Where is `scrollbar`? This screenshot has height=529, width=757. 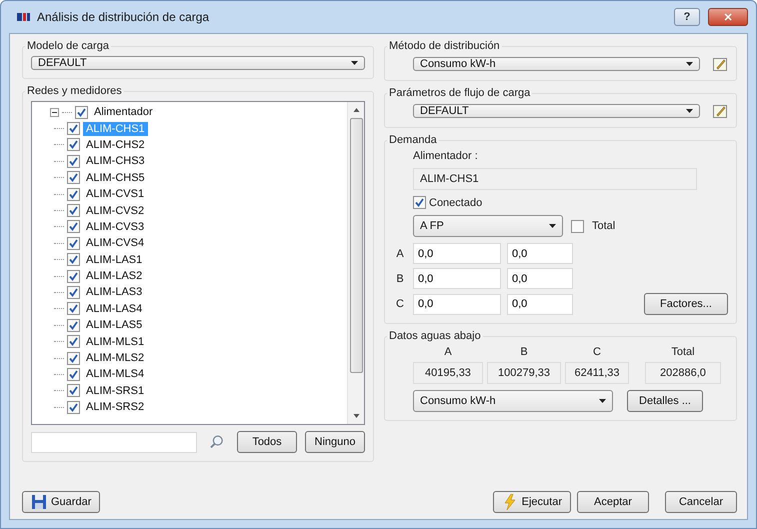
scrollbar is located at coordinates (355, 263).